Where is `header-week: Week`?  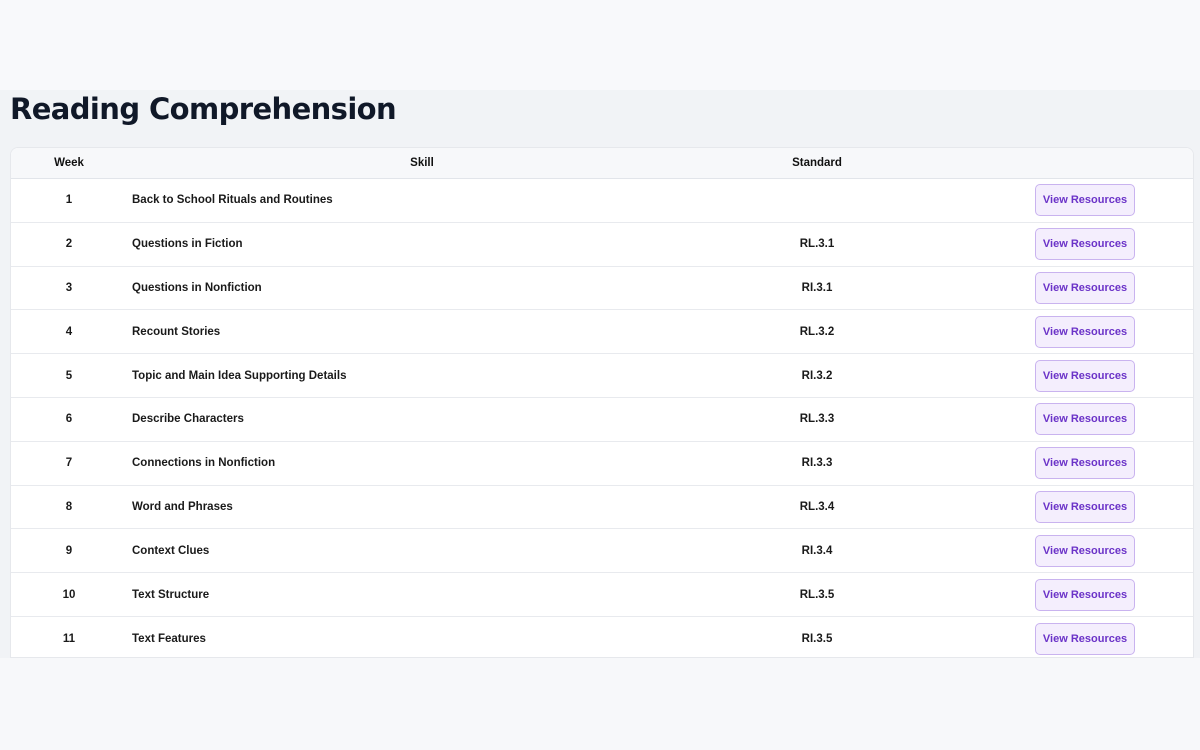 header-week: Week is located at coordinates (69, 163).